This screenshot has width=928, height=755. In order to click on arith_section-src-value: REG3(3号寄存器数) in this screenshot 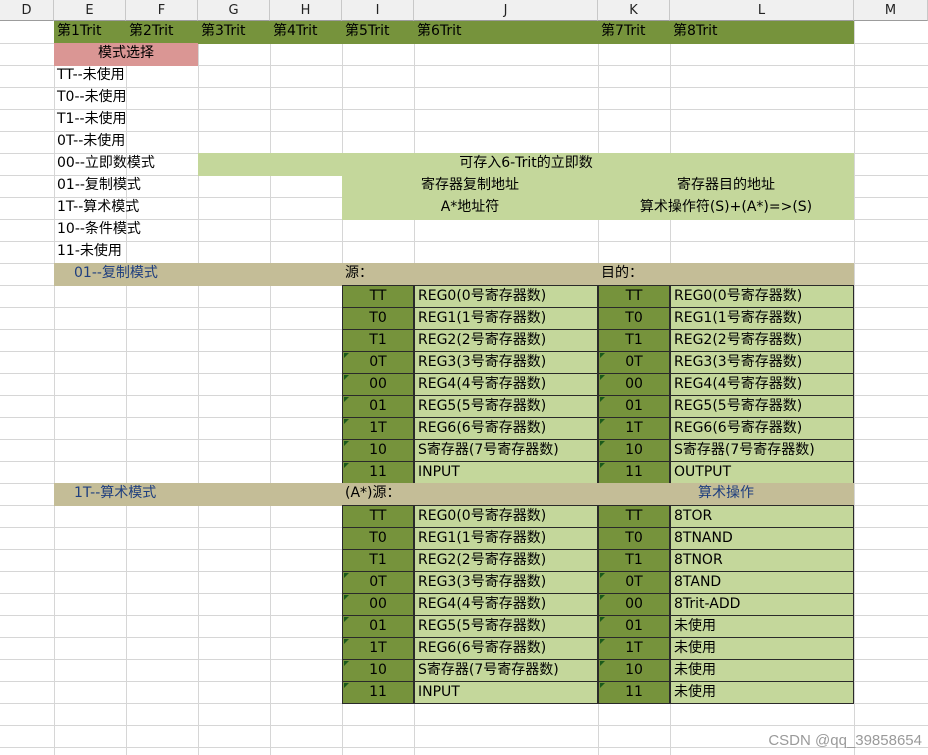, I will do `click(506, 582)`.